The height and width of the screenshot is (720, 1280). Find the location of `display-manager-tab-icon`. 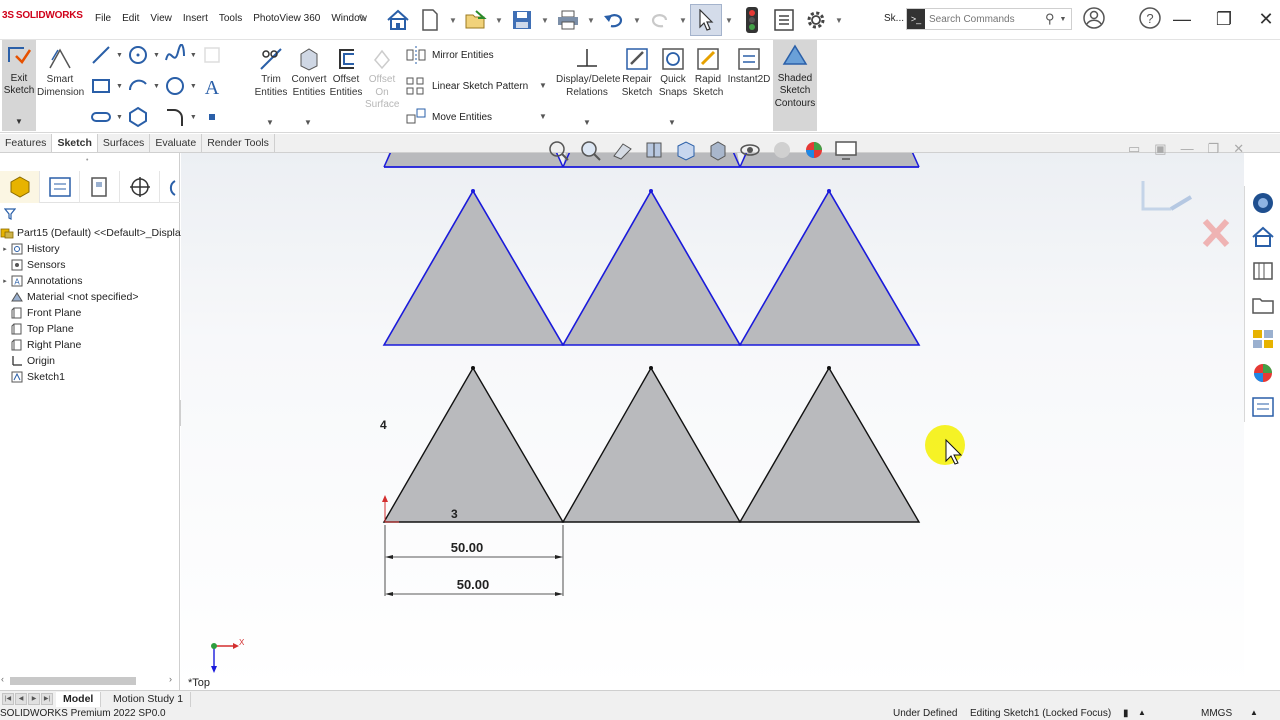

display-manager-tab-icon is located at coordinates (170, 187).